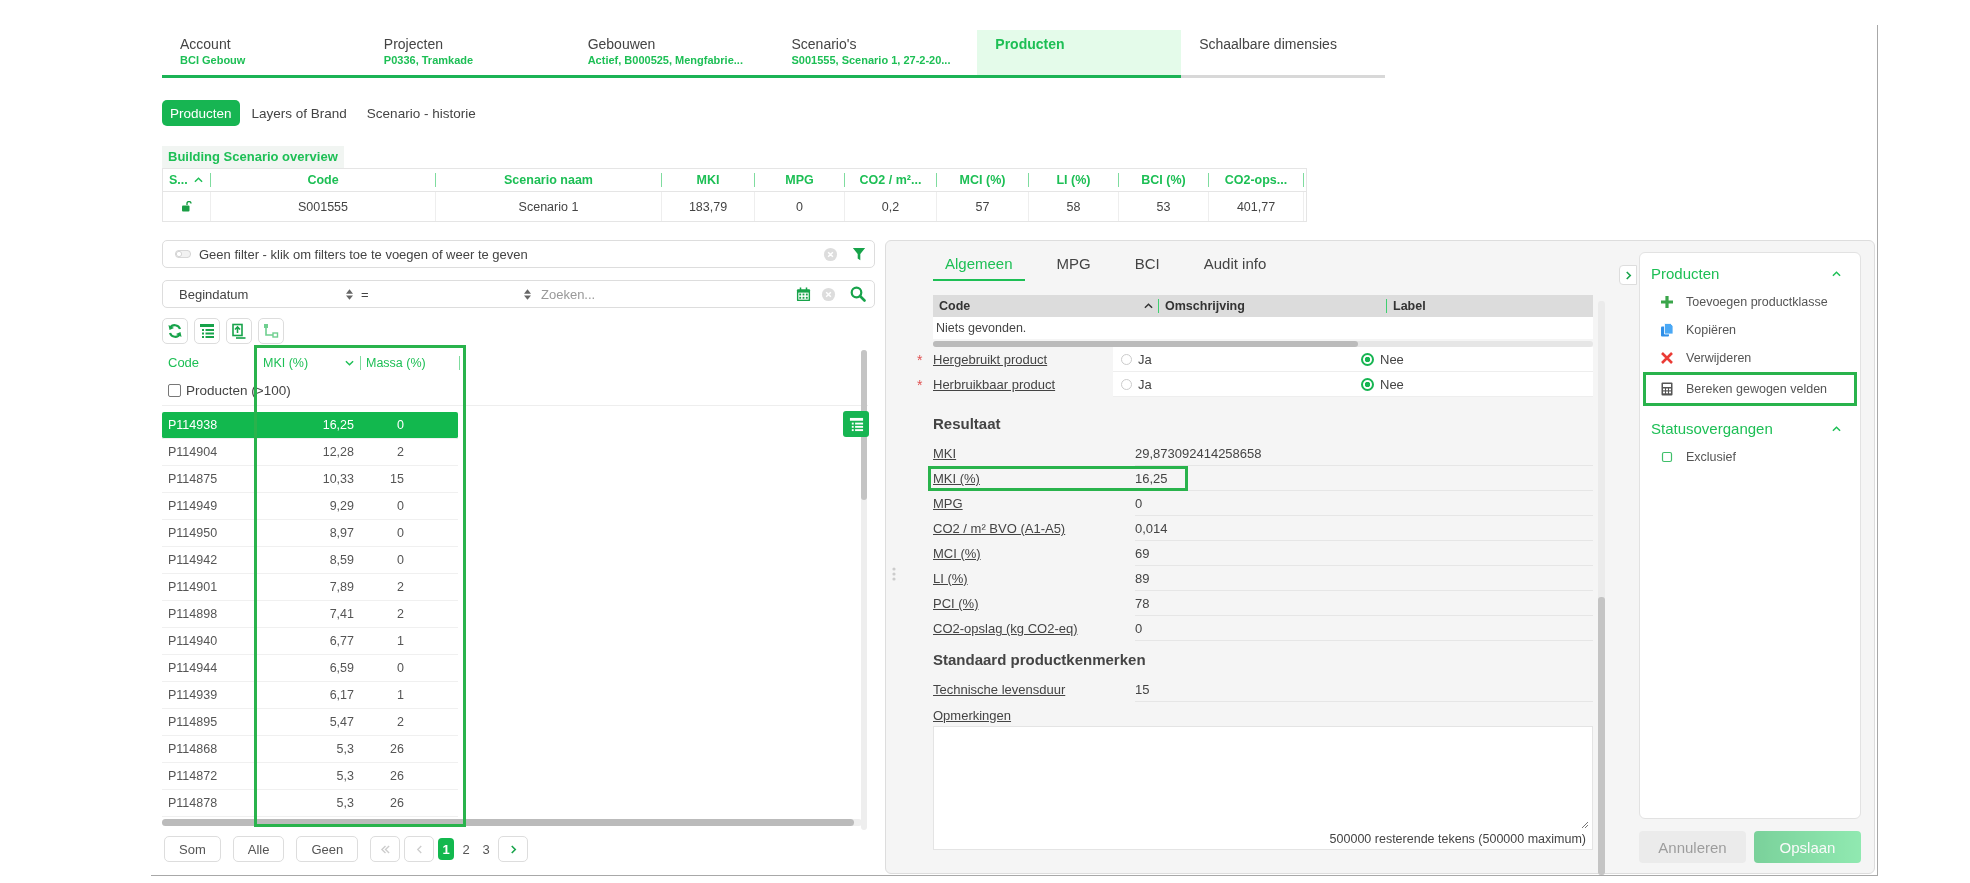 The height and width of the screenshot is (883, 1970). I want to click on product-row: P114895 5,47 2, so click(310, 722).